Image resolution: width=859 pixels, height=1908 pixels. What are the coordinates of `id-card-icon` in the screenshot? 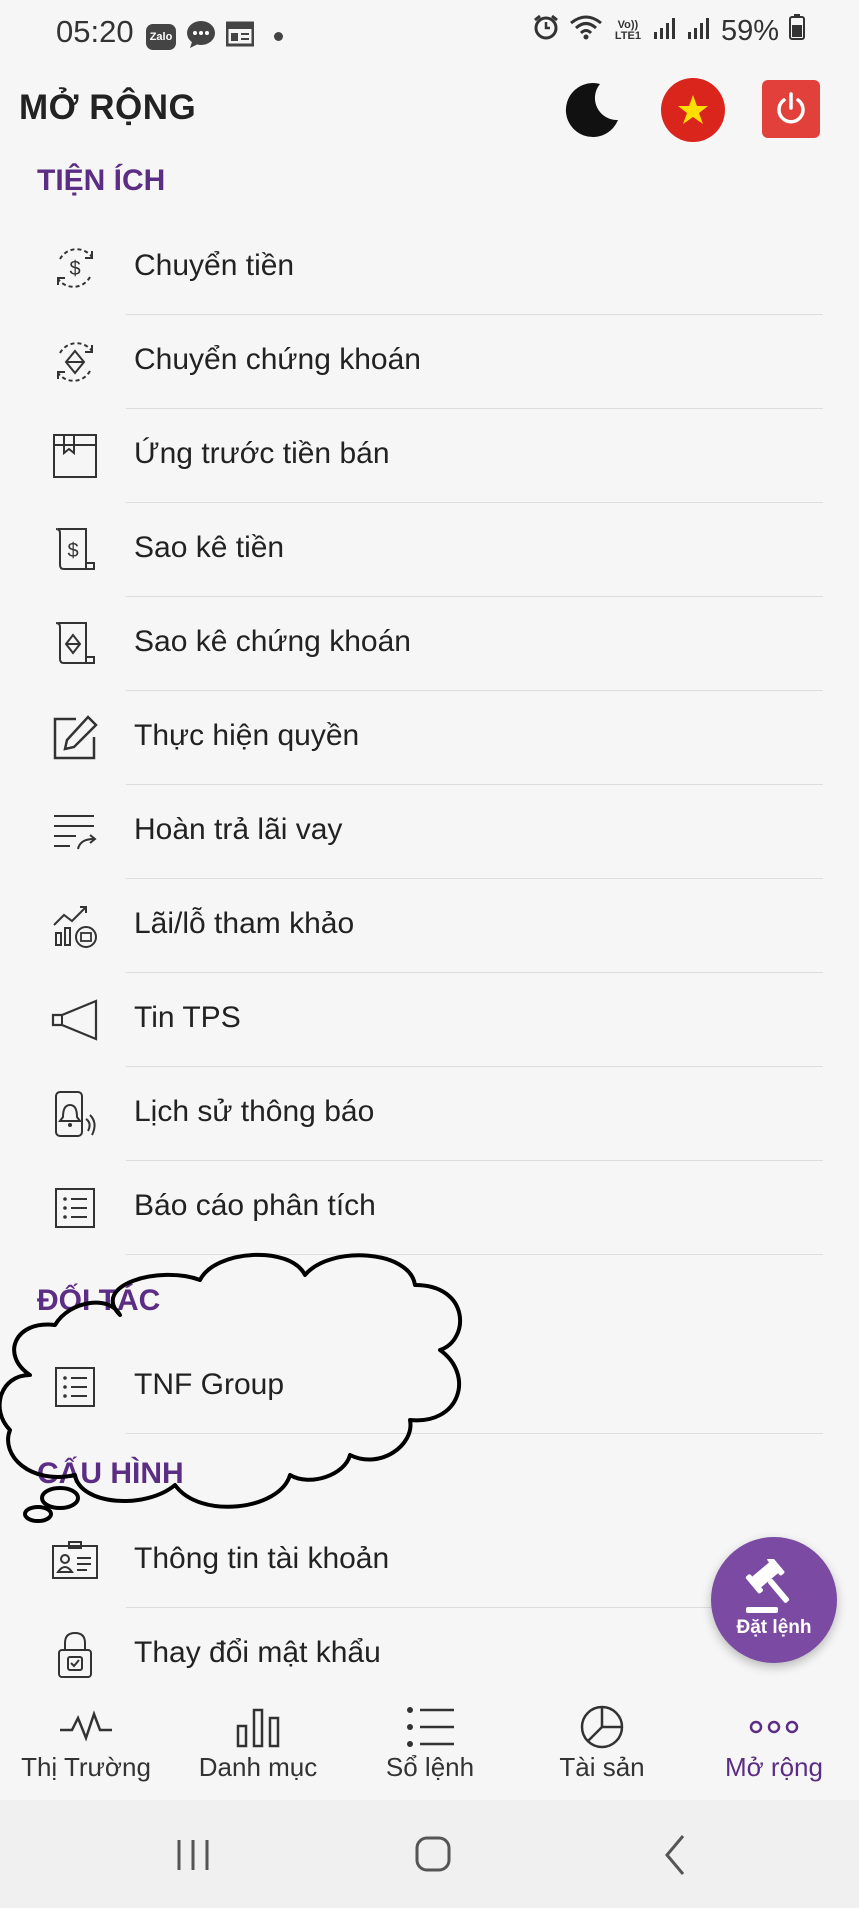 It's located at (75, 1560).